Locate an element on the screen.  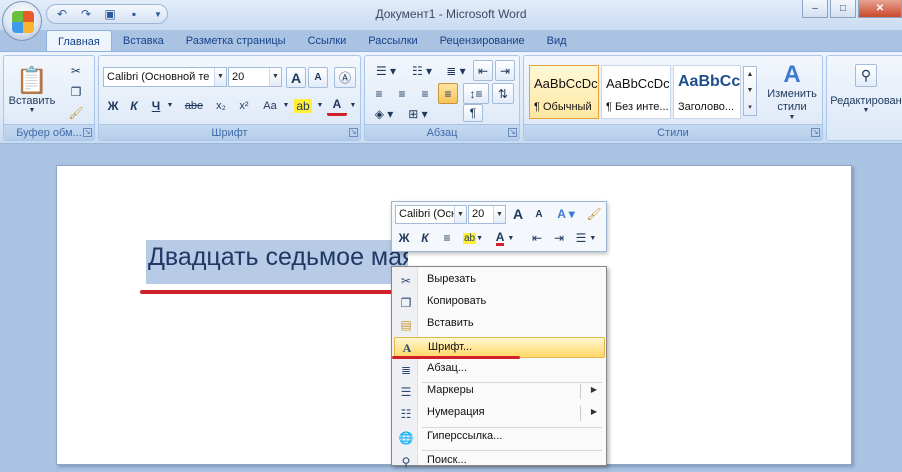
mini-decrease-indent-button: ⇤ is located at coordinates (537, 238).